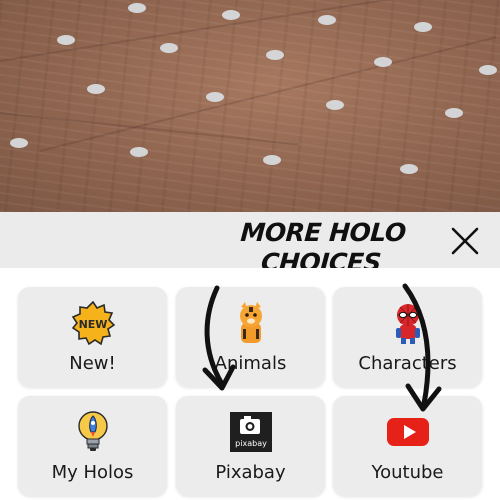  What do you see at coordinates (92, 472) in the screenshot?
I see `tile-label: My Holos` at bounding box center [92, 472].